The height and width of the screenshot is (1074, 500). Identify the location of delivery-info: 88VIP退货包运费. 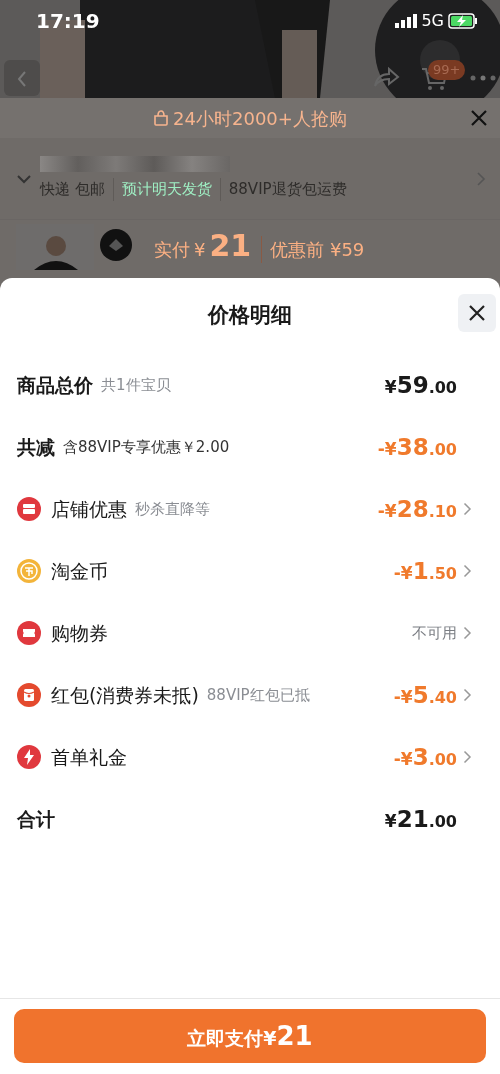
(283, 189).